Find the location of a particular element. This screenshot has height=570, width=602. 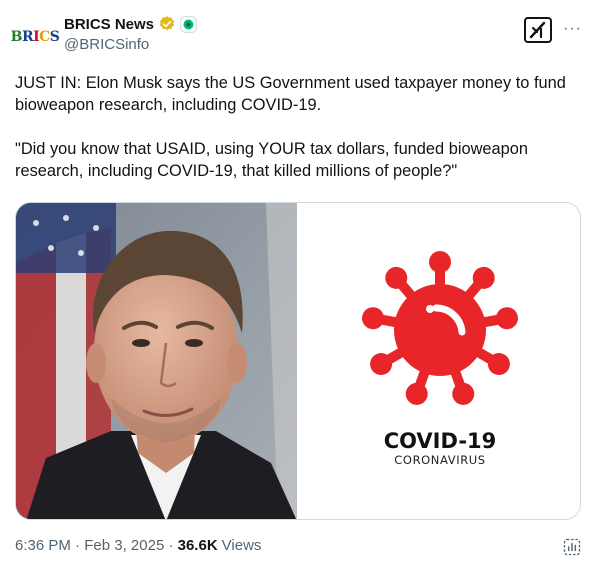

covid-title: COVID-19 is located at coordinates (440, 441).